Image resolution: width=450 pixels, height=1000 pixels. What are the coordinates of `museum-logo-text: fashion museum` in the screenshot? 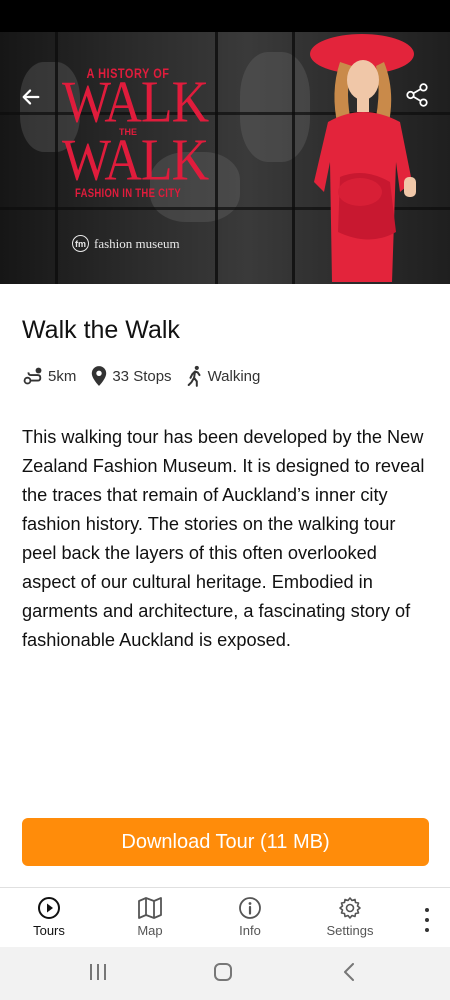 It's located at (137, 243).